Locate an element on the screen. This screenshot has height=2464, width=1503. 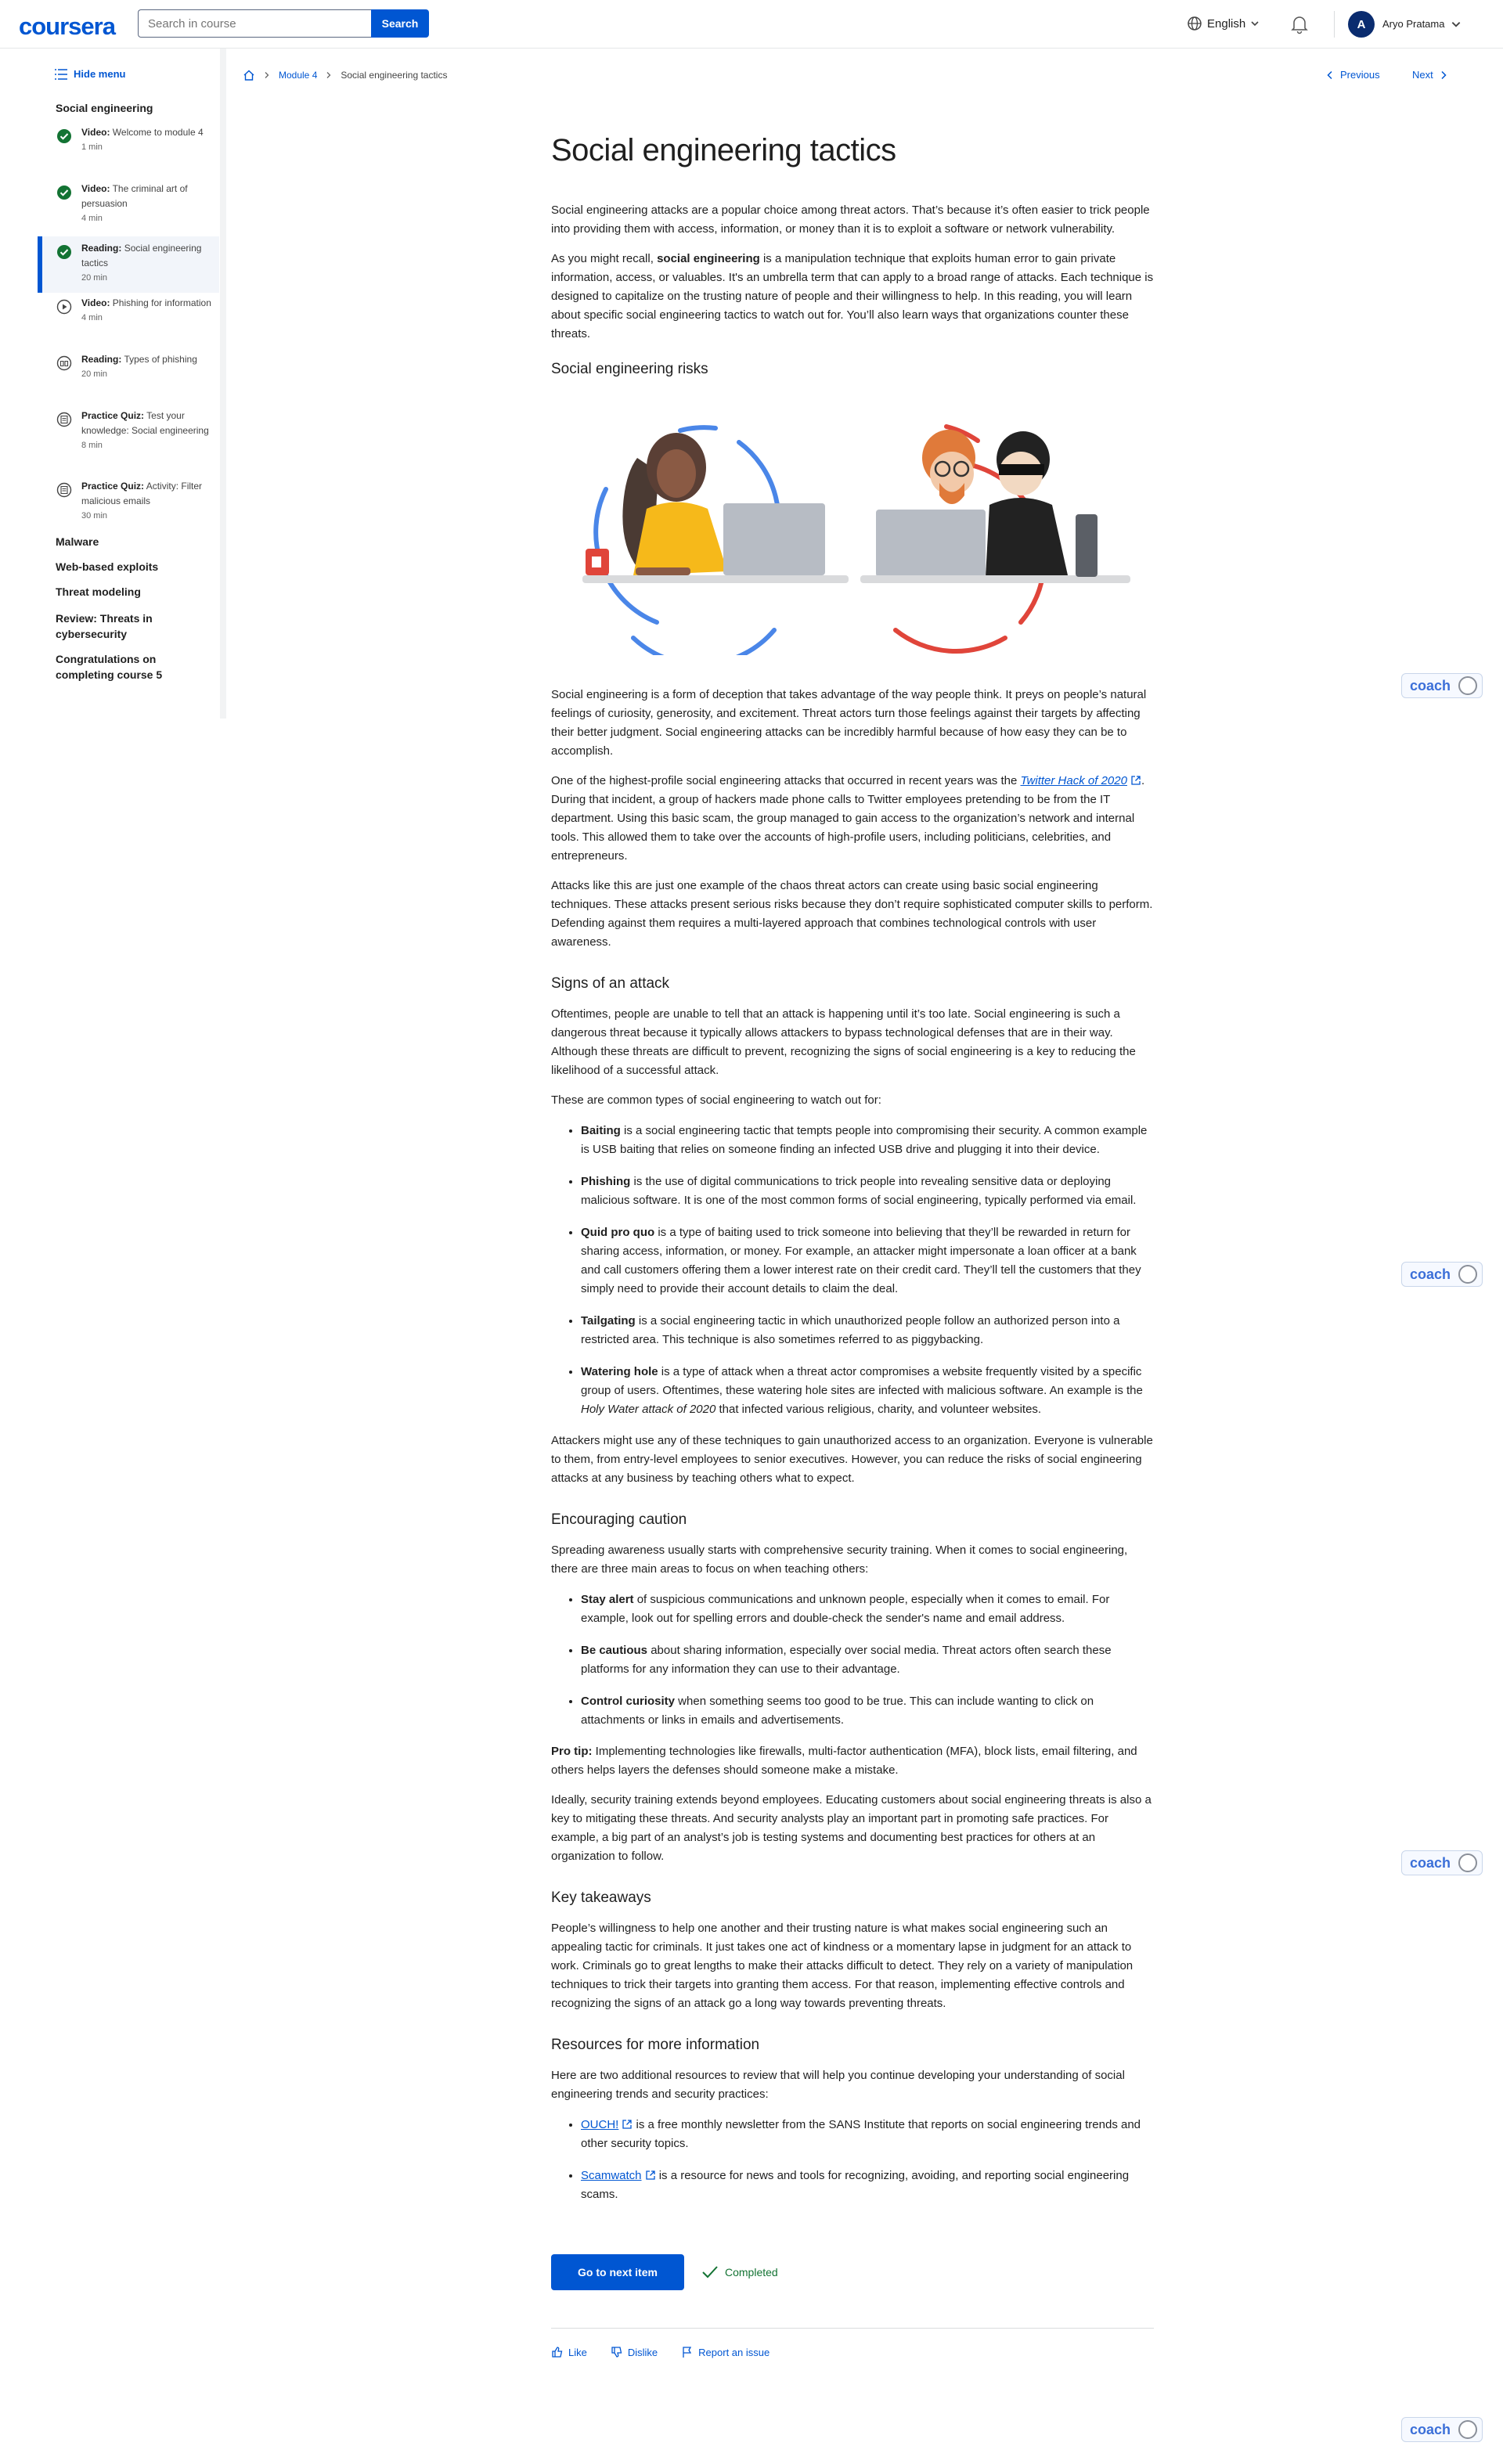
previous-button: Previous is located at coordinates (1353, 75).